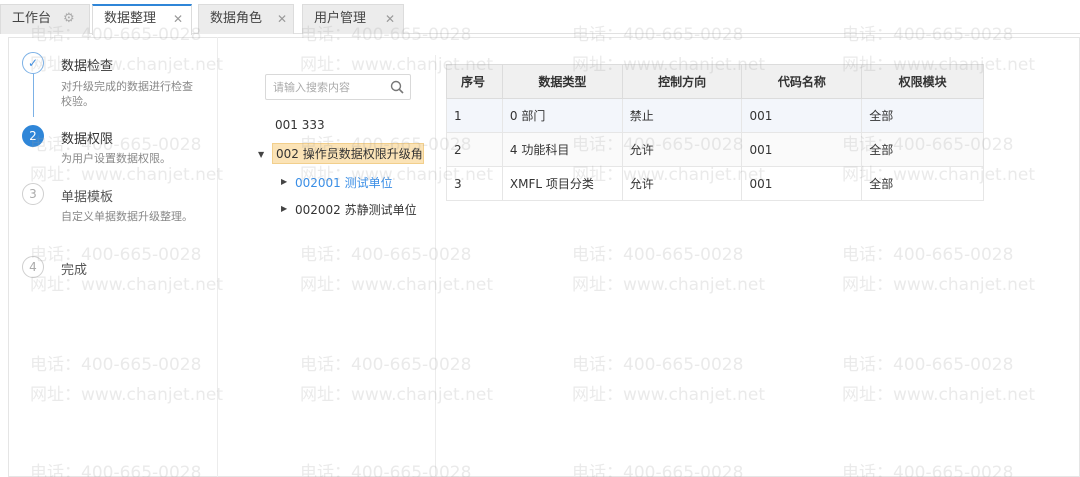 The image size is (1080, 477). I want to click on step-desc: 自定义单据数据升级整理。, so click(127, 216).